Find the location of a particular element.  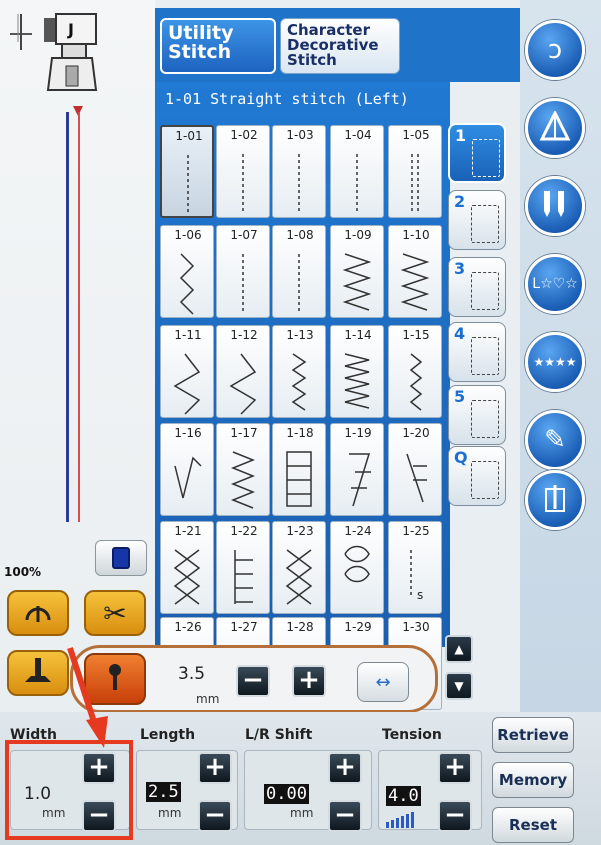

stitch-cell-1-08: 1-08 is located at coordinates (299, 271).